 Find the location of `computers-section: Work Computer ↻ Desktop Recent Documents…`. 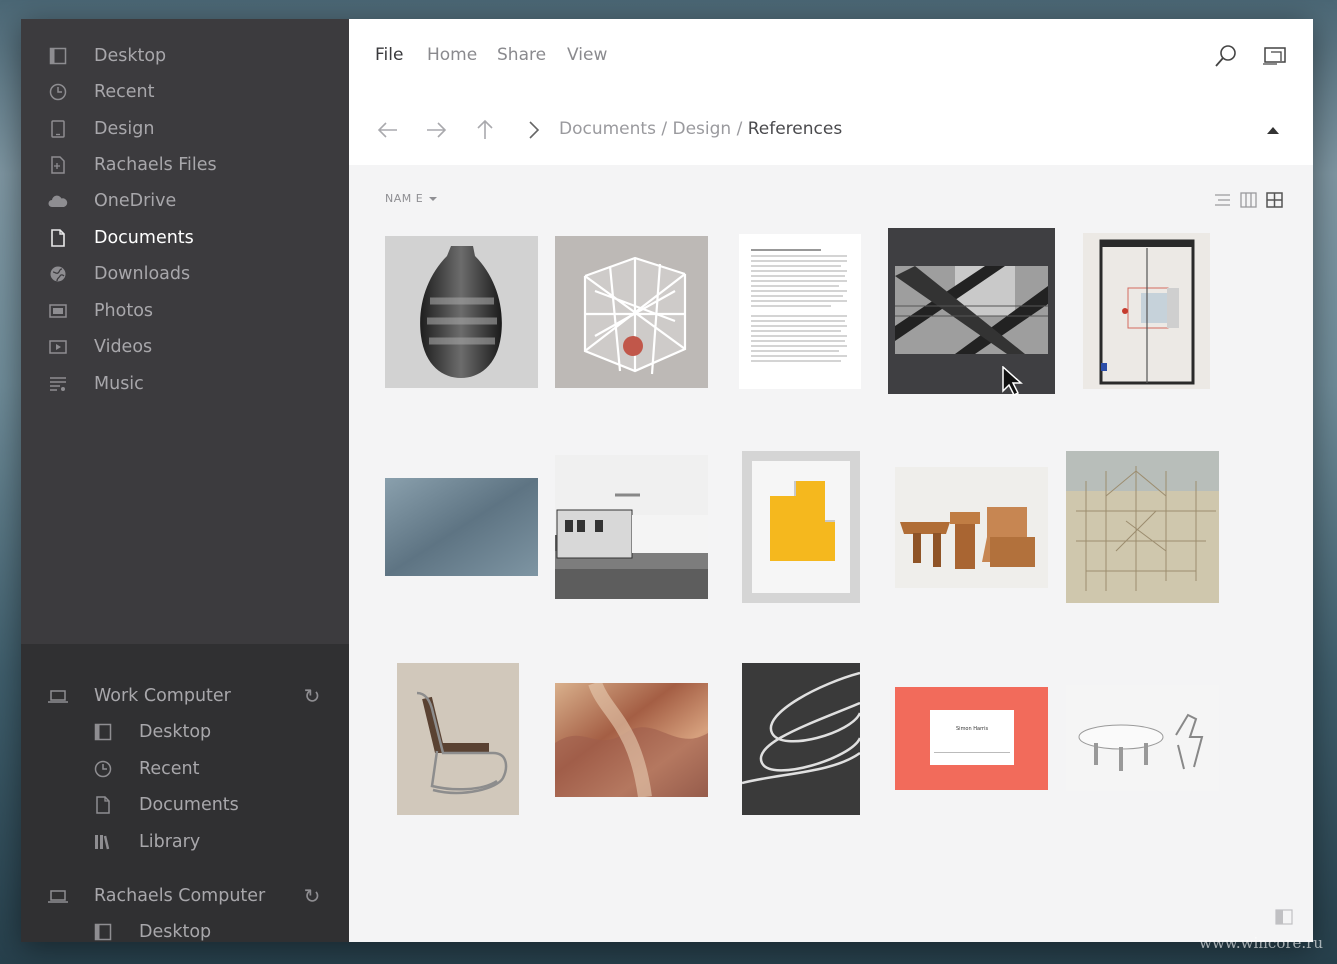

computers-section: Work Computer ↻ Desktop Recent Documents… is located at coordinates (185, 793).